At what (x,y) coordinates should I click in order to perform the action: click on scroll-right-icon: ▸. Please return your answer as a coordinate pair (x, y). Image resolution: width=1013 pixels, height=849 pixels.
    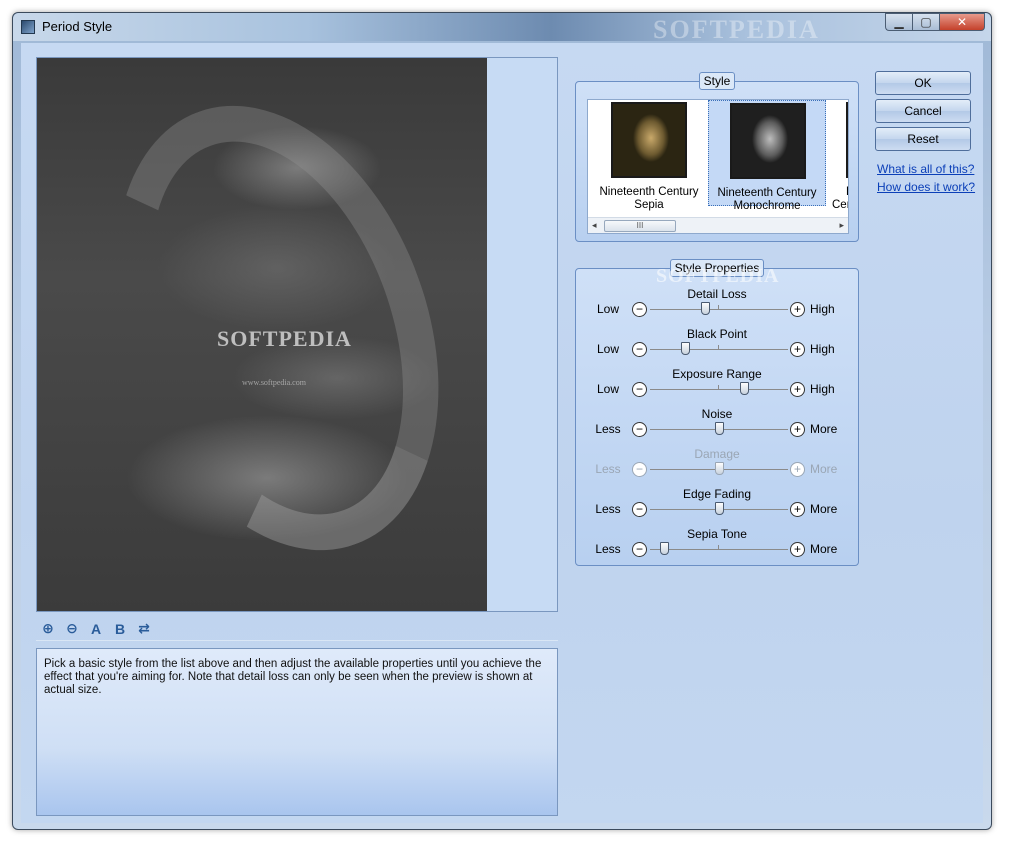
    Looking at the image, I should click on (841, 225).